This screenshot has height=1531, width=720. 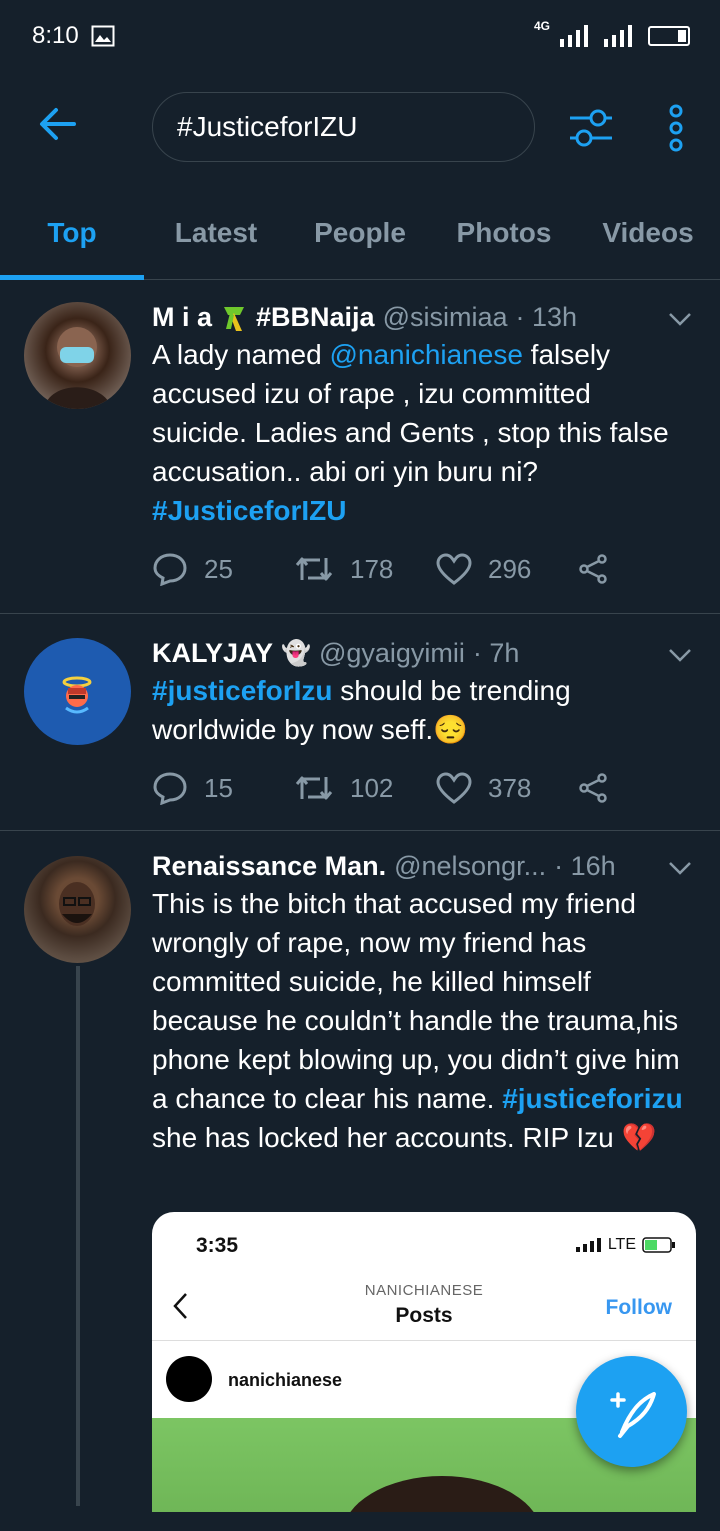 I want to click on status-time: 8:10, so click(x=55, y=35).